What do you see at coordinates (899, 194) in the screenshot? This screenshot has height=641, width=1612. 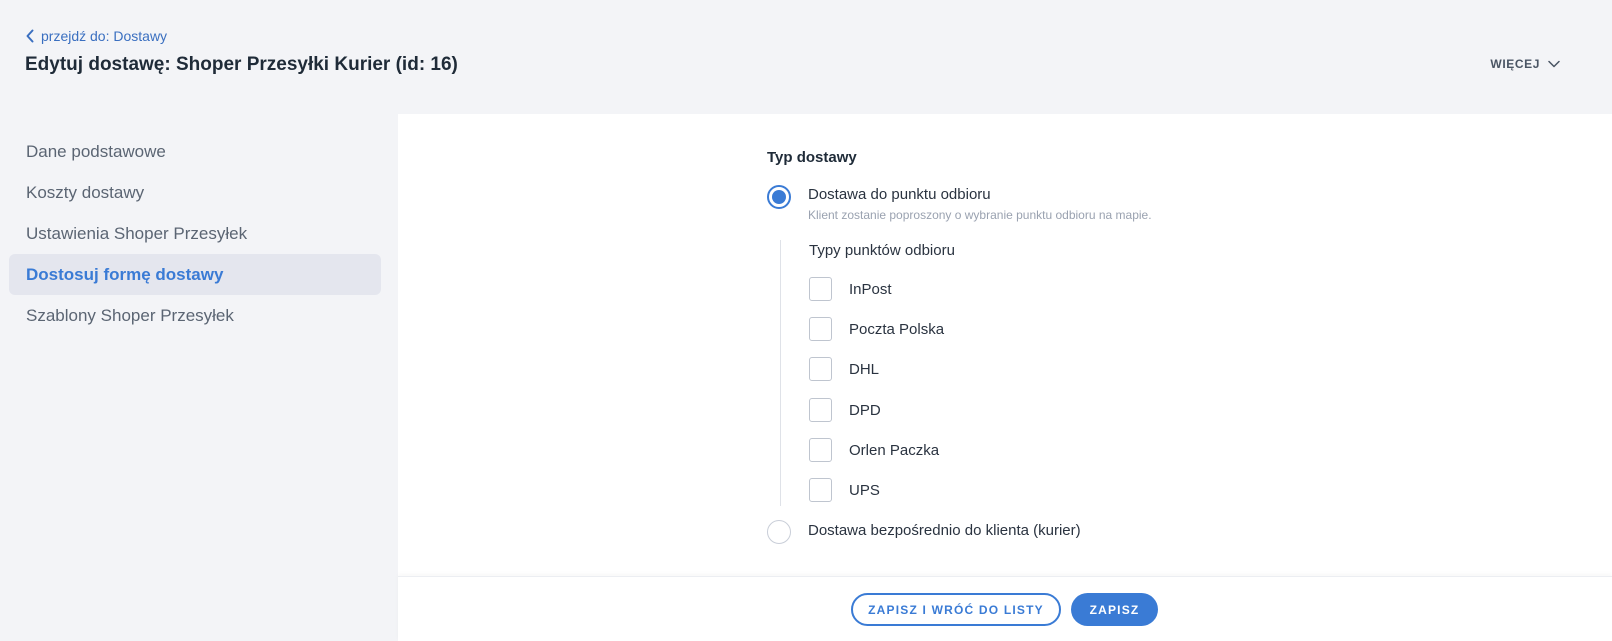 I see `pickup-point-label: Dostawa do punktu odbioru` at bounding box center [899, 194].